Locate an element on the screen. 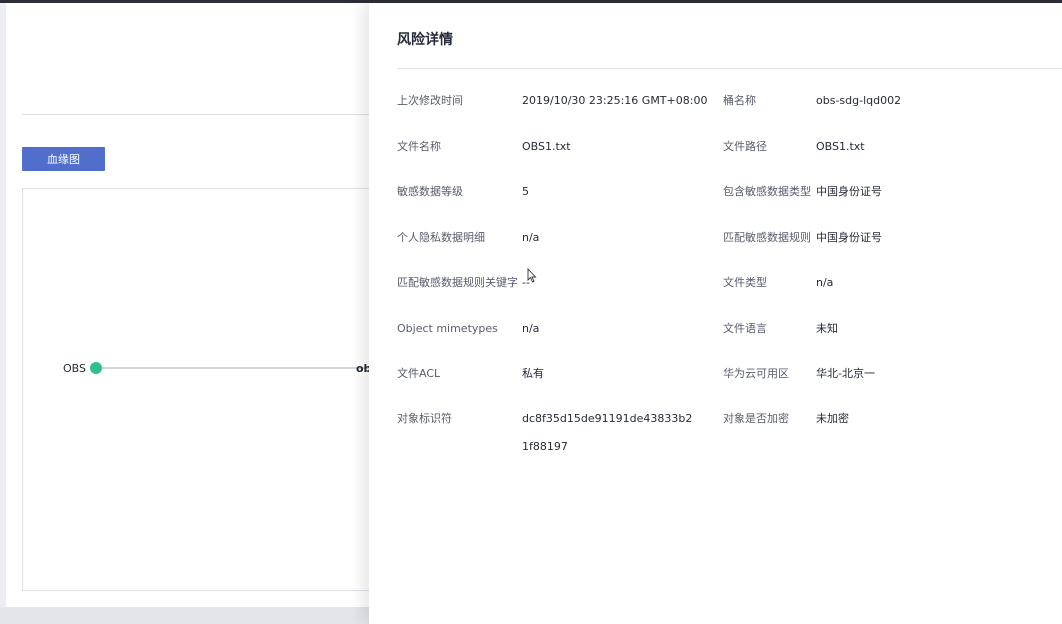 This screenshot has width=1062, height=624. source-node is located at coordinates (96, 368).